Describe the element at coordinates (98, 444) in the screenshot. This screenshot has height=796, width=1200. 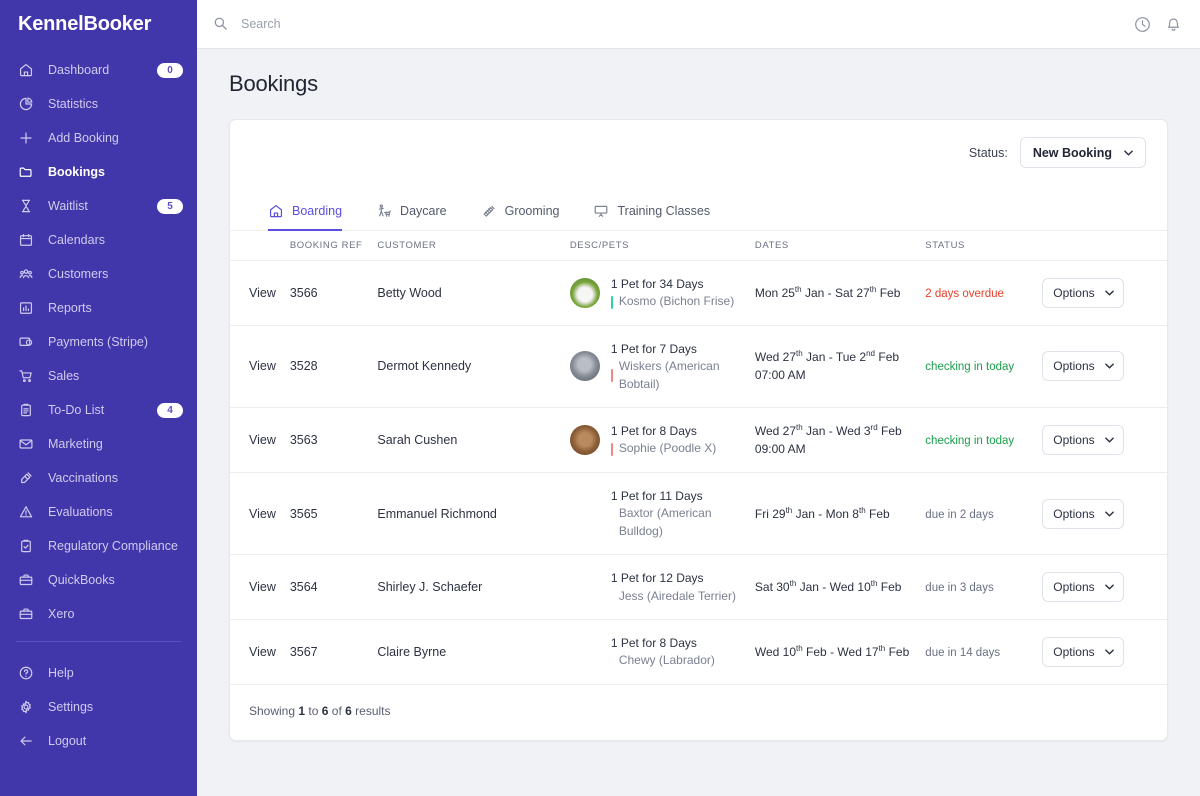
I see `sidebar-item-marketing: Marketing` at that location.